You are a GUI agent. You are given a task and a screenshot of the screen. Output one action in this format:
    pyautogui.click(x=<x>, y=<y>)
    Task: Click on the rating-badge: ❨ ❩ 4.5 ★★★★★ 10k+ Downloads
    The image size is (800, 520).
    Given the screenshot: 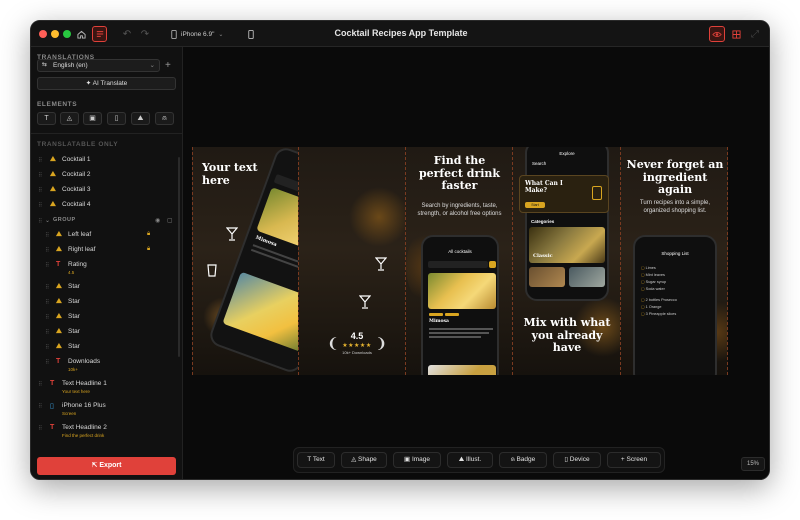 What is the action you would take?
    pyautogui.click(x=357, y=346)
    